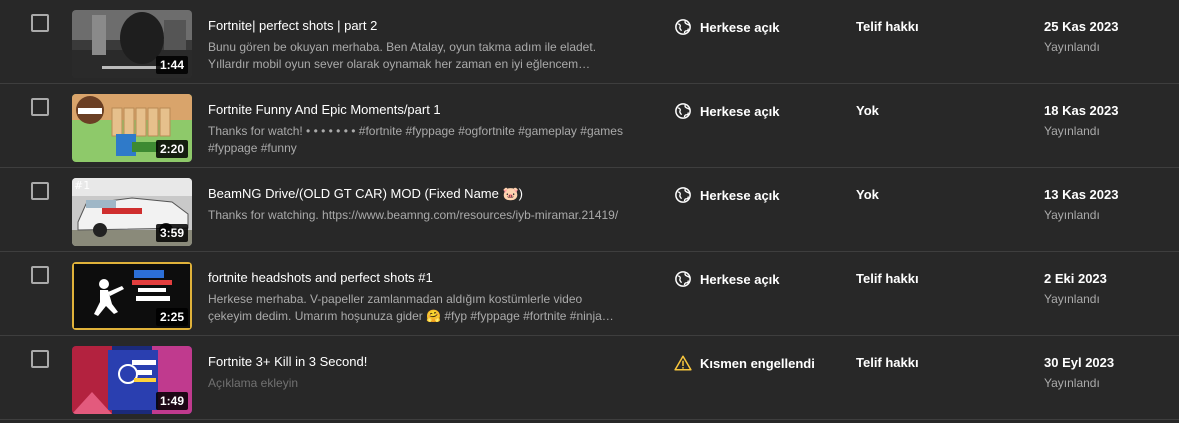  I want to click on thumbnail-tag: #1, so click(82, 185).